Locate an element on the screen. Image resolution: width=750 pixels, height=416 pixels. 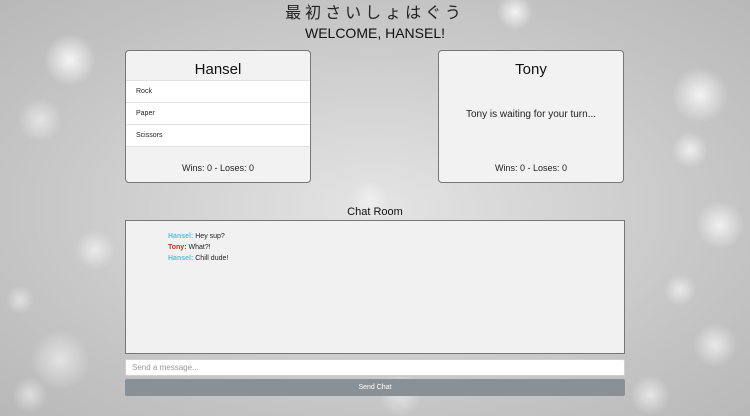
chat-text: What?! is located at coordinates (199, 247).